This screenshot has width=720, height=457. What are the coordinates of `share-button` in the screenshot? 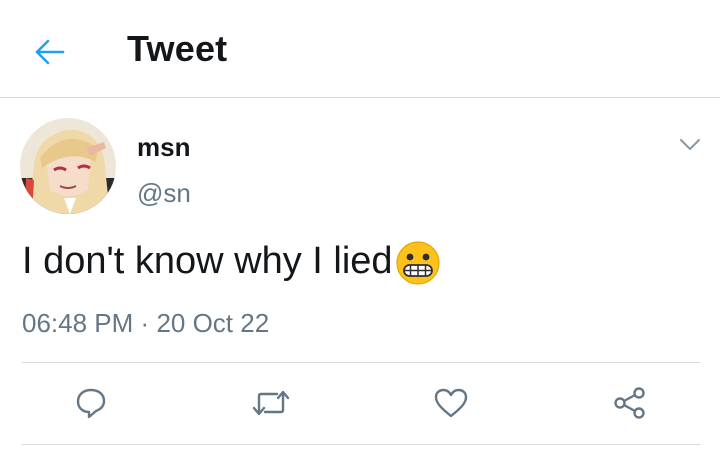 It's located at (630, 403).